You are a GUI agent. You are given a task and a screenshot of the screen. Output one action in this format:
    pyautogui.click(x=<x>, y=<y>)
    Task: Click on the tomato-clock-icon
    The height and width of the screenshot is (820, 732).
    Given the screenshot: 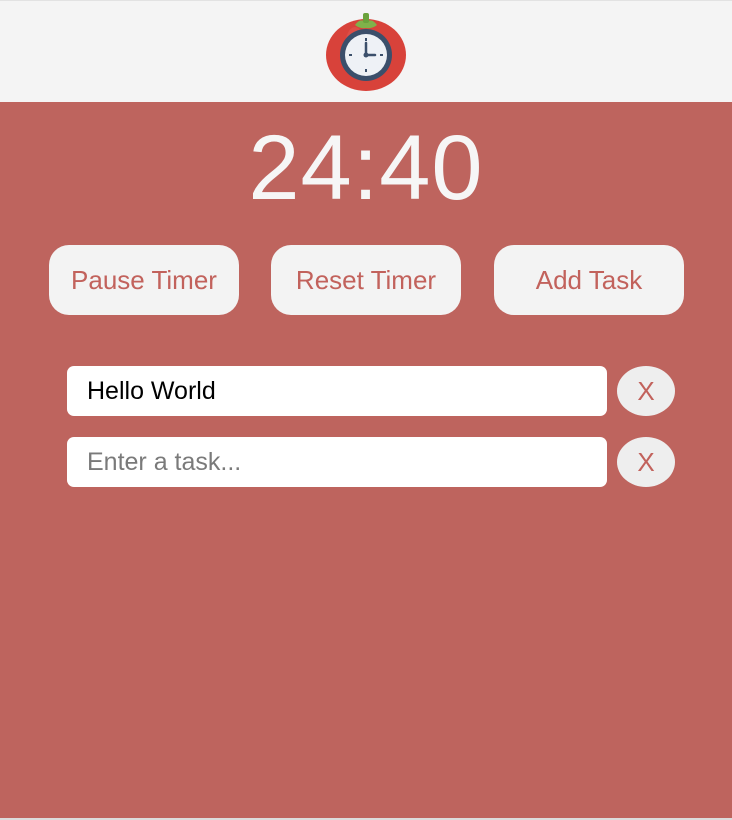 What is the action you would take?
    pyautogui.click(x=366, y=52)
    